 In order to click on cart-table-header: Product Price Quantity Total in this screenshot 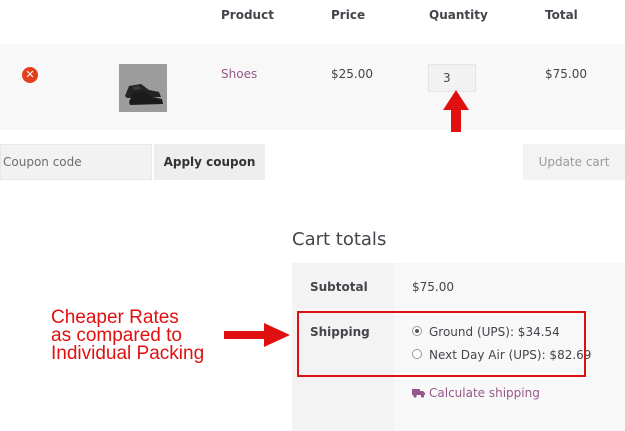, I will do `click(312, 22)`.